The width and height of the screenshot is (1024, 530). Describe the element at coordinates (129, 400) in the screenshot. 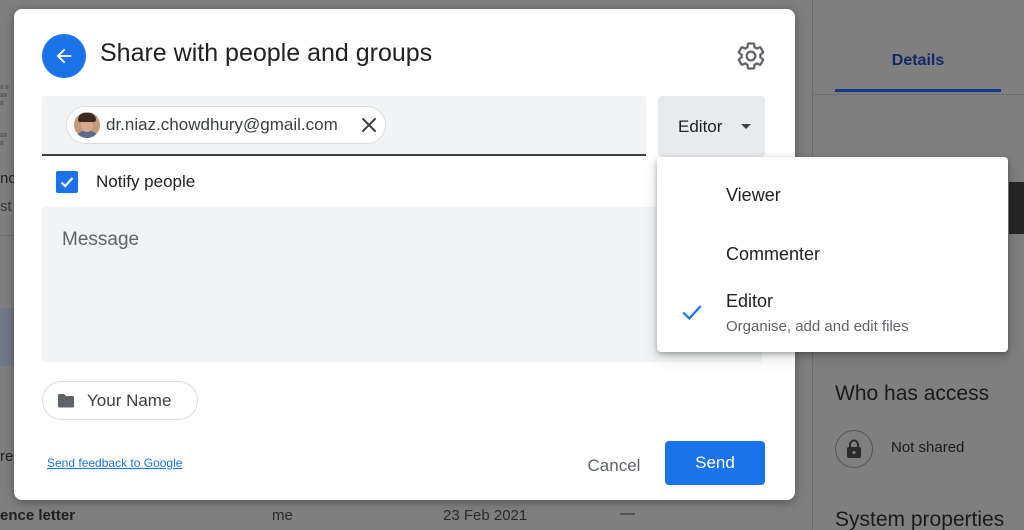

I see `folder-chip-label: Your Name` at that location.